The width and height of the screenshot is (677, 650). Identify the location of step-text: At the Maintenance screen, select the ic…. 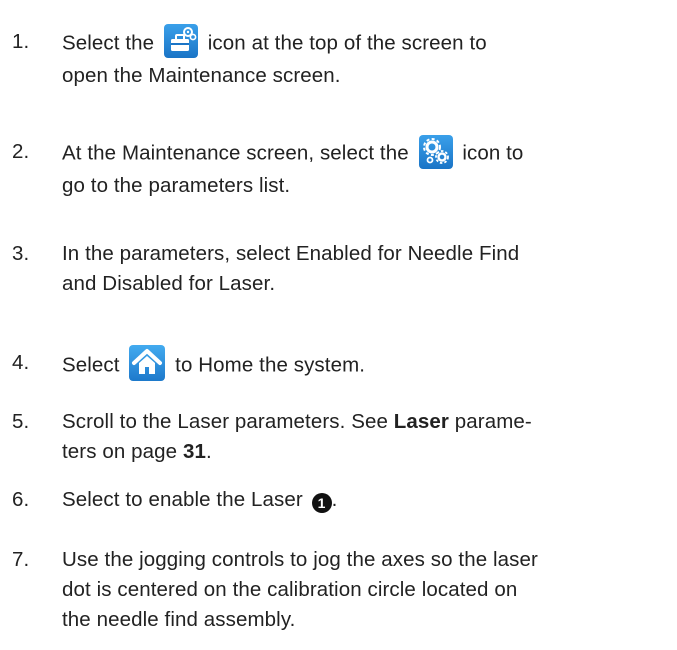
(357, 168).